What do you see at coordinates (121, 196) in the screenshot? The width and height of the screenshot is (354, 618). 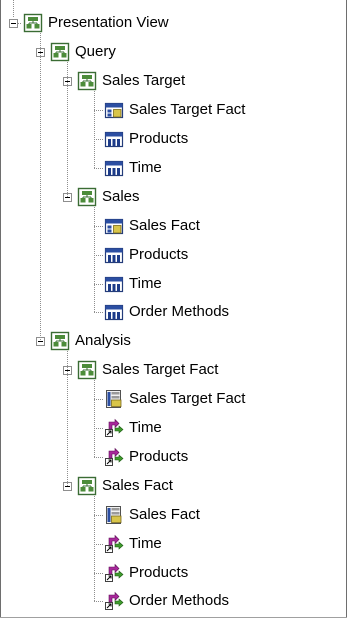 I see `tree-node-label: Sales` at bounding box center [121, 196].